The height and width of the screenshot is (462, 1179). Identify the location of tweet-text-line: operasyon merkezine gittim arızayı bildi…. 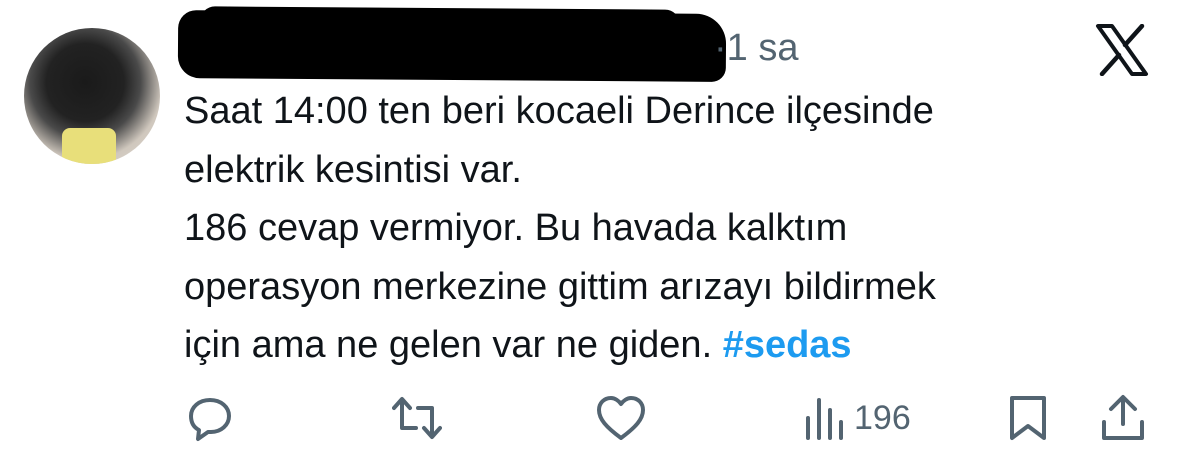
(560, 286).